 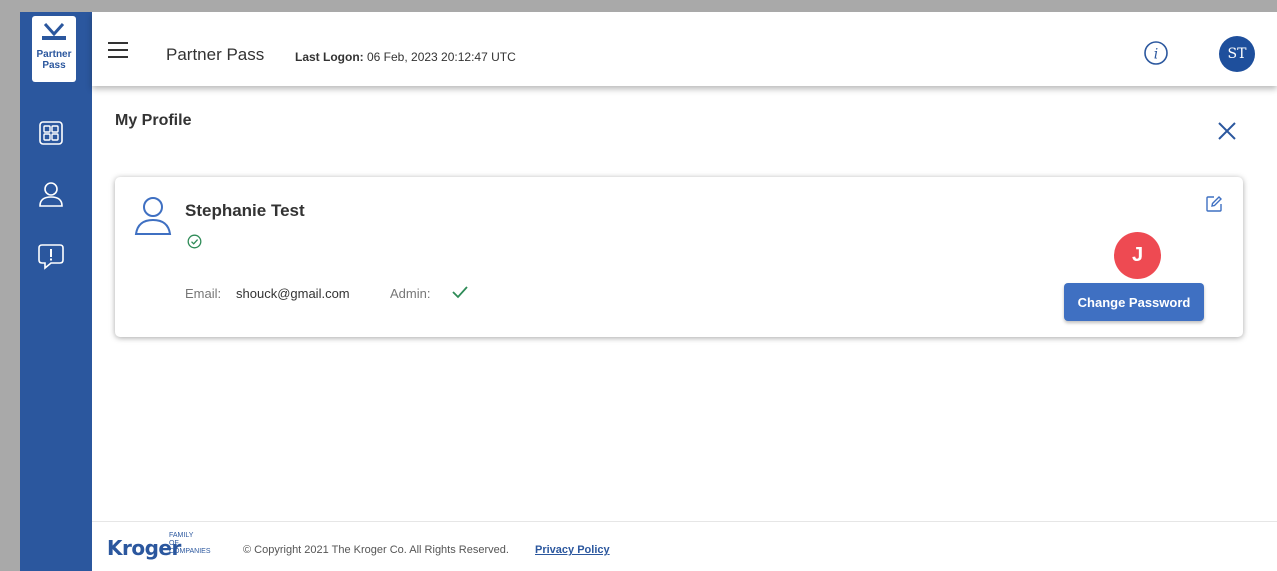 I want to click on change-password-button: Change Password, so click(x=1134, y=302).